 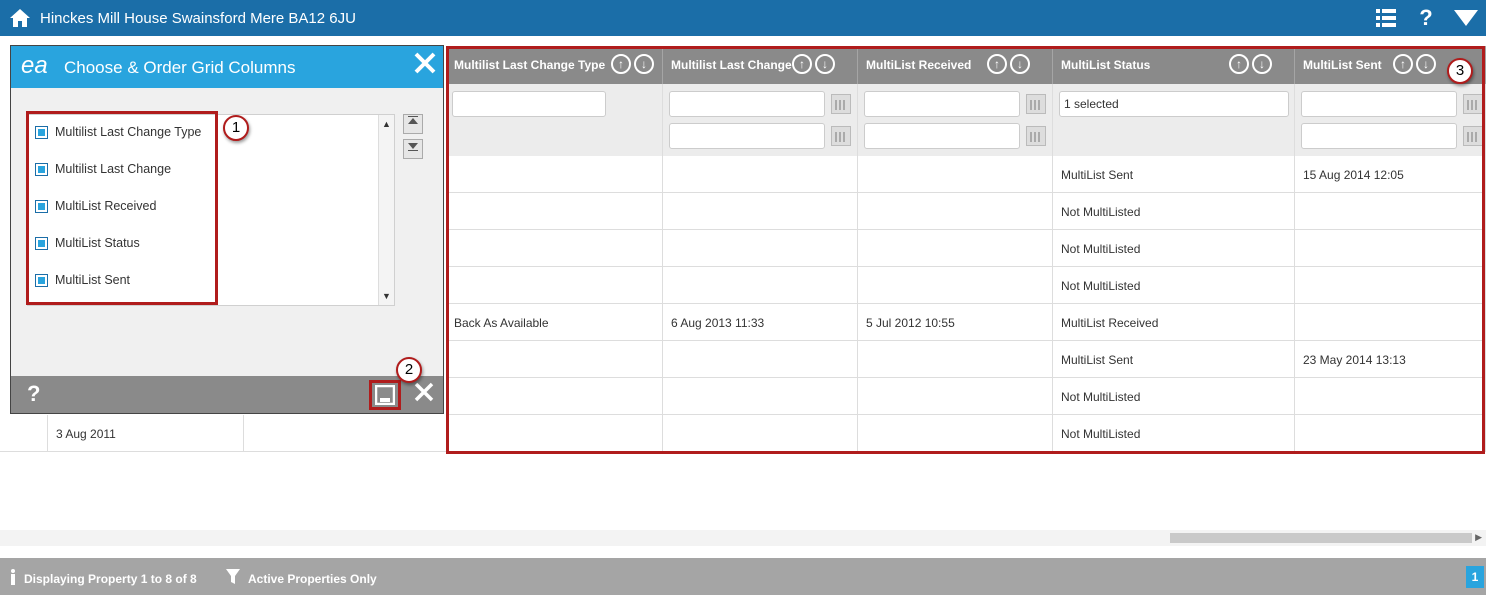 I want to click on background-table-row: 3 Aug 2011, so click(x=223, y=433).